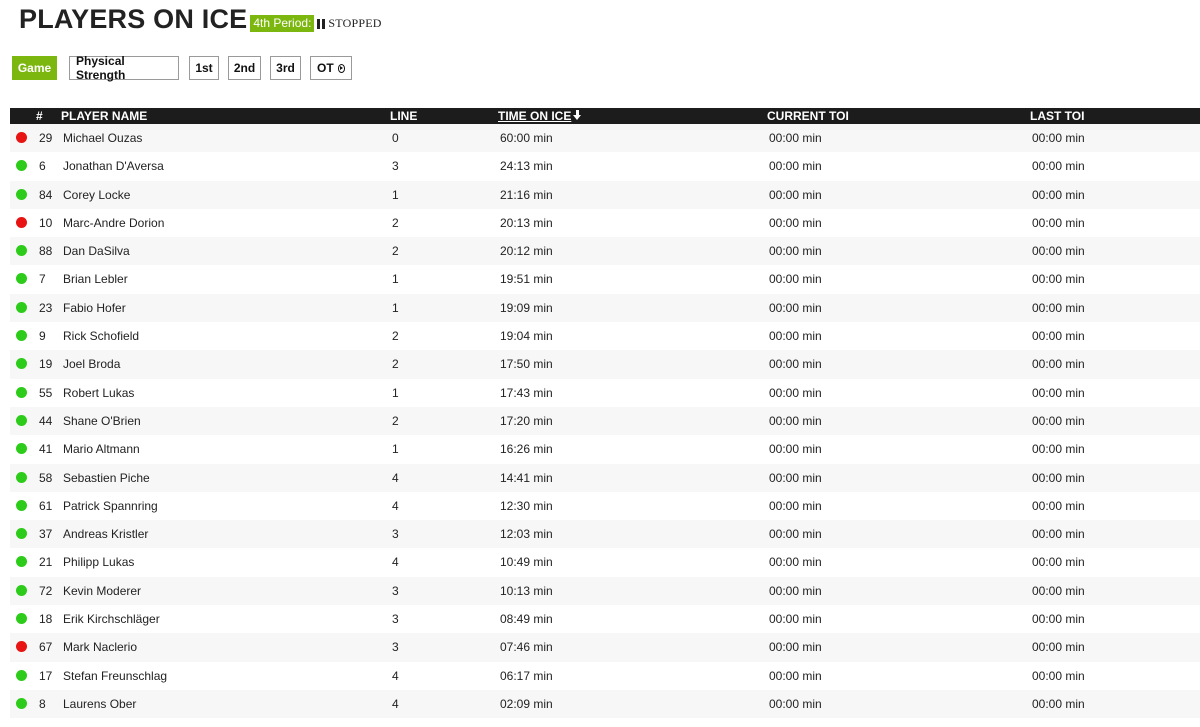  What do you see at coordinates (331, 68) in the screenshot?
I see `tab-overtime: OT` at bounding box center [331, 68].